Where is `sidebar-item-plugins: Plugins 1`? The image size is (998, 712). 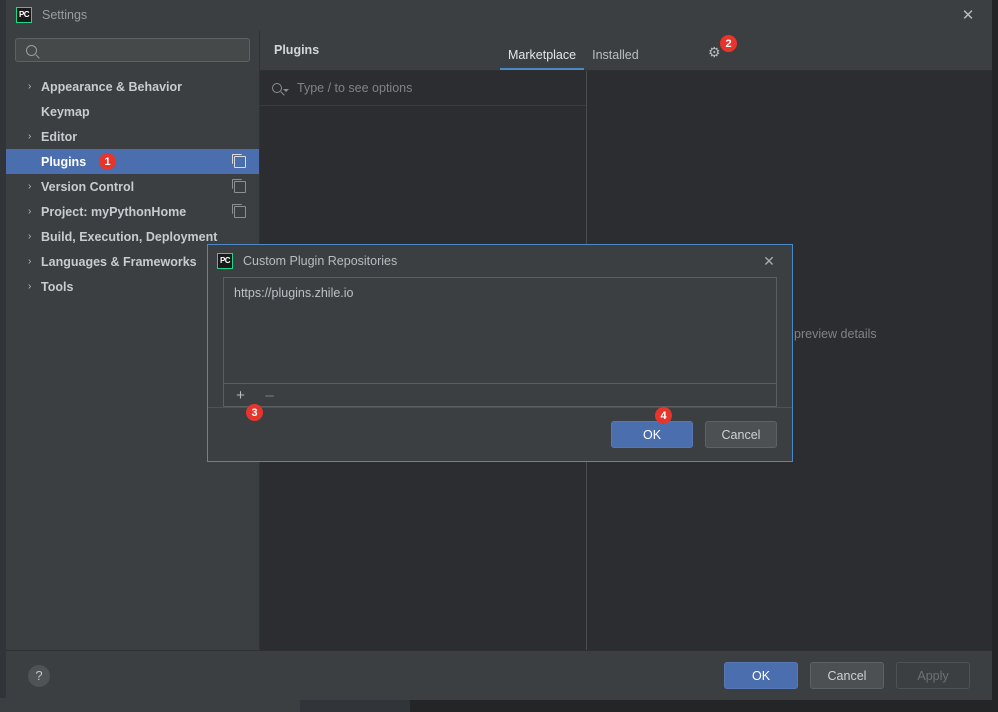 sidebar-item-plugins: Plugins 1 is located at coordinates (132, 161).